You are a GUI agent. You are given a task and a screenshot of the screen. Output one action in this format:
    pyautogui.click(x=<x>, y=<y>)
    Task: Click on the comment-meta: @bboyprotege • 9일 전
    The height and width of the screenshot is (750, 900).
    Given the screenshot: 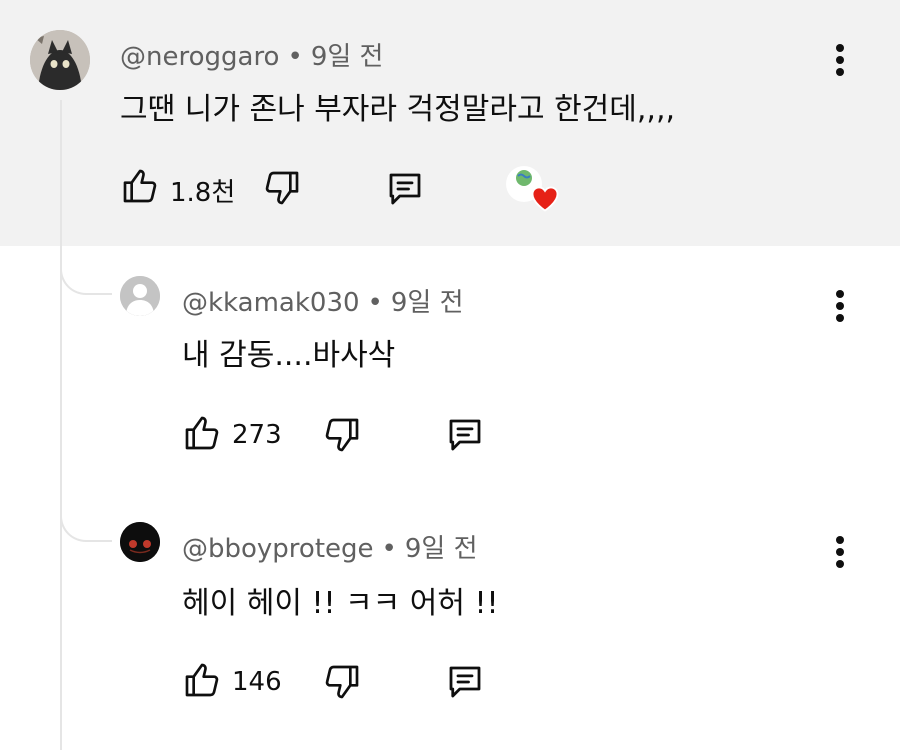 What is the action you would take?
    pyautogui.click(x=330, y=546)
    